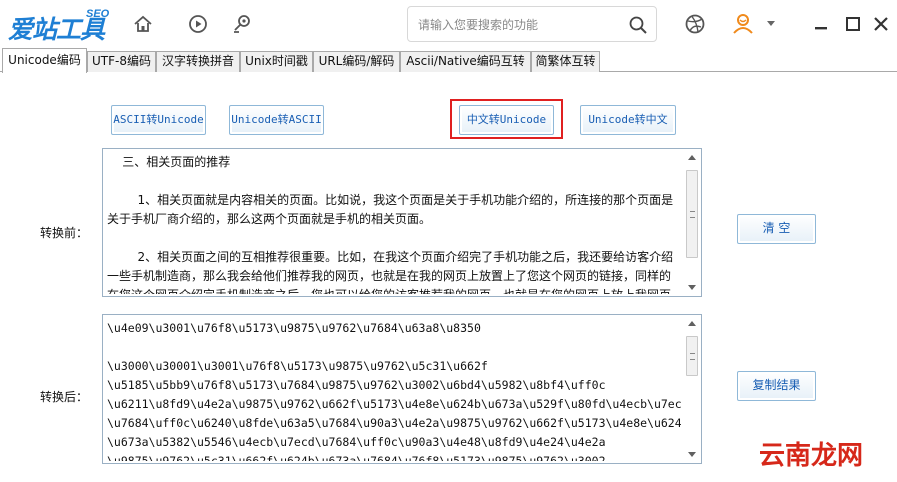  I want to click on copy-result-button: 复制结果, so click(776, 386).